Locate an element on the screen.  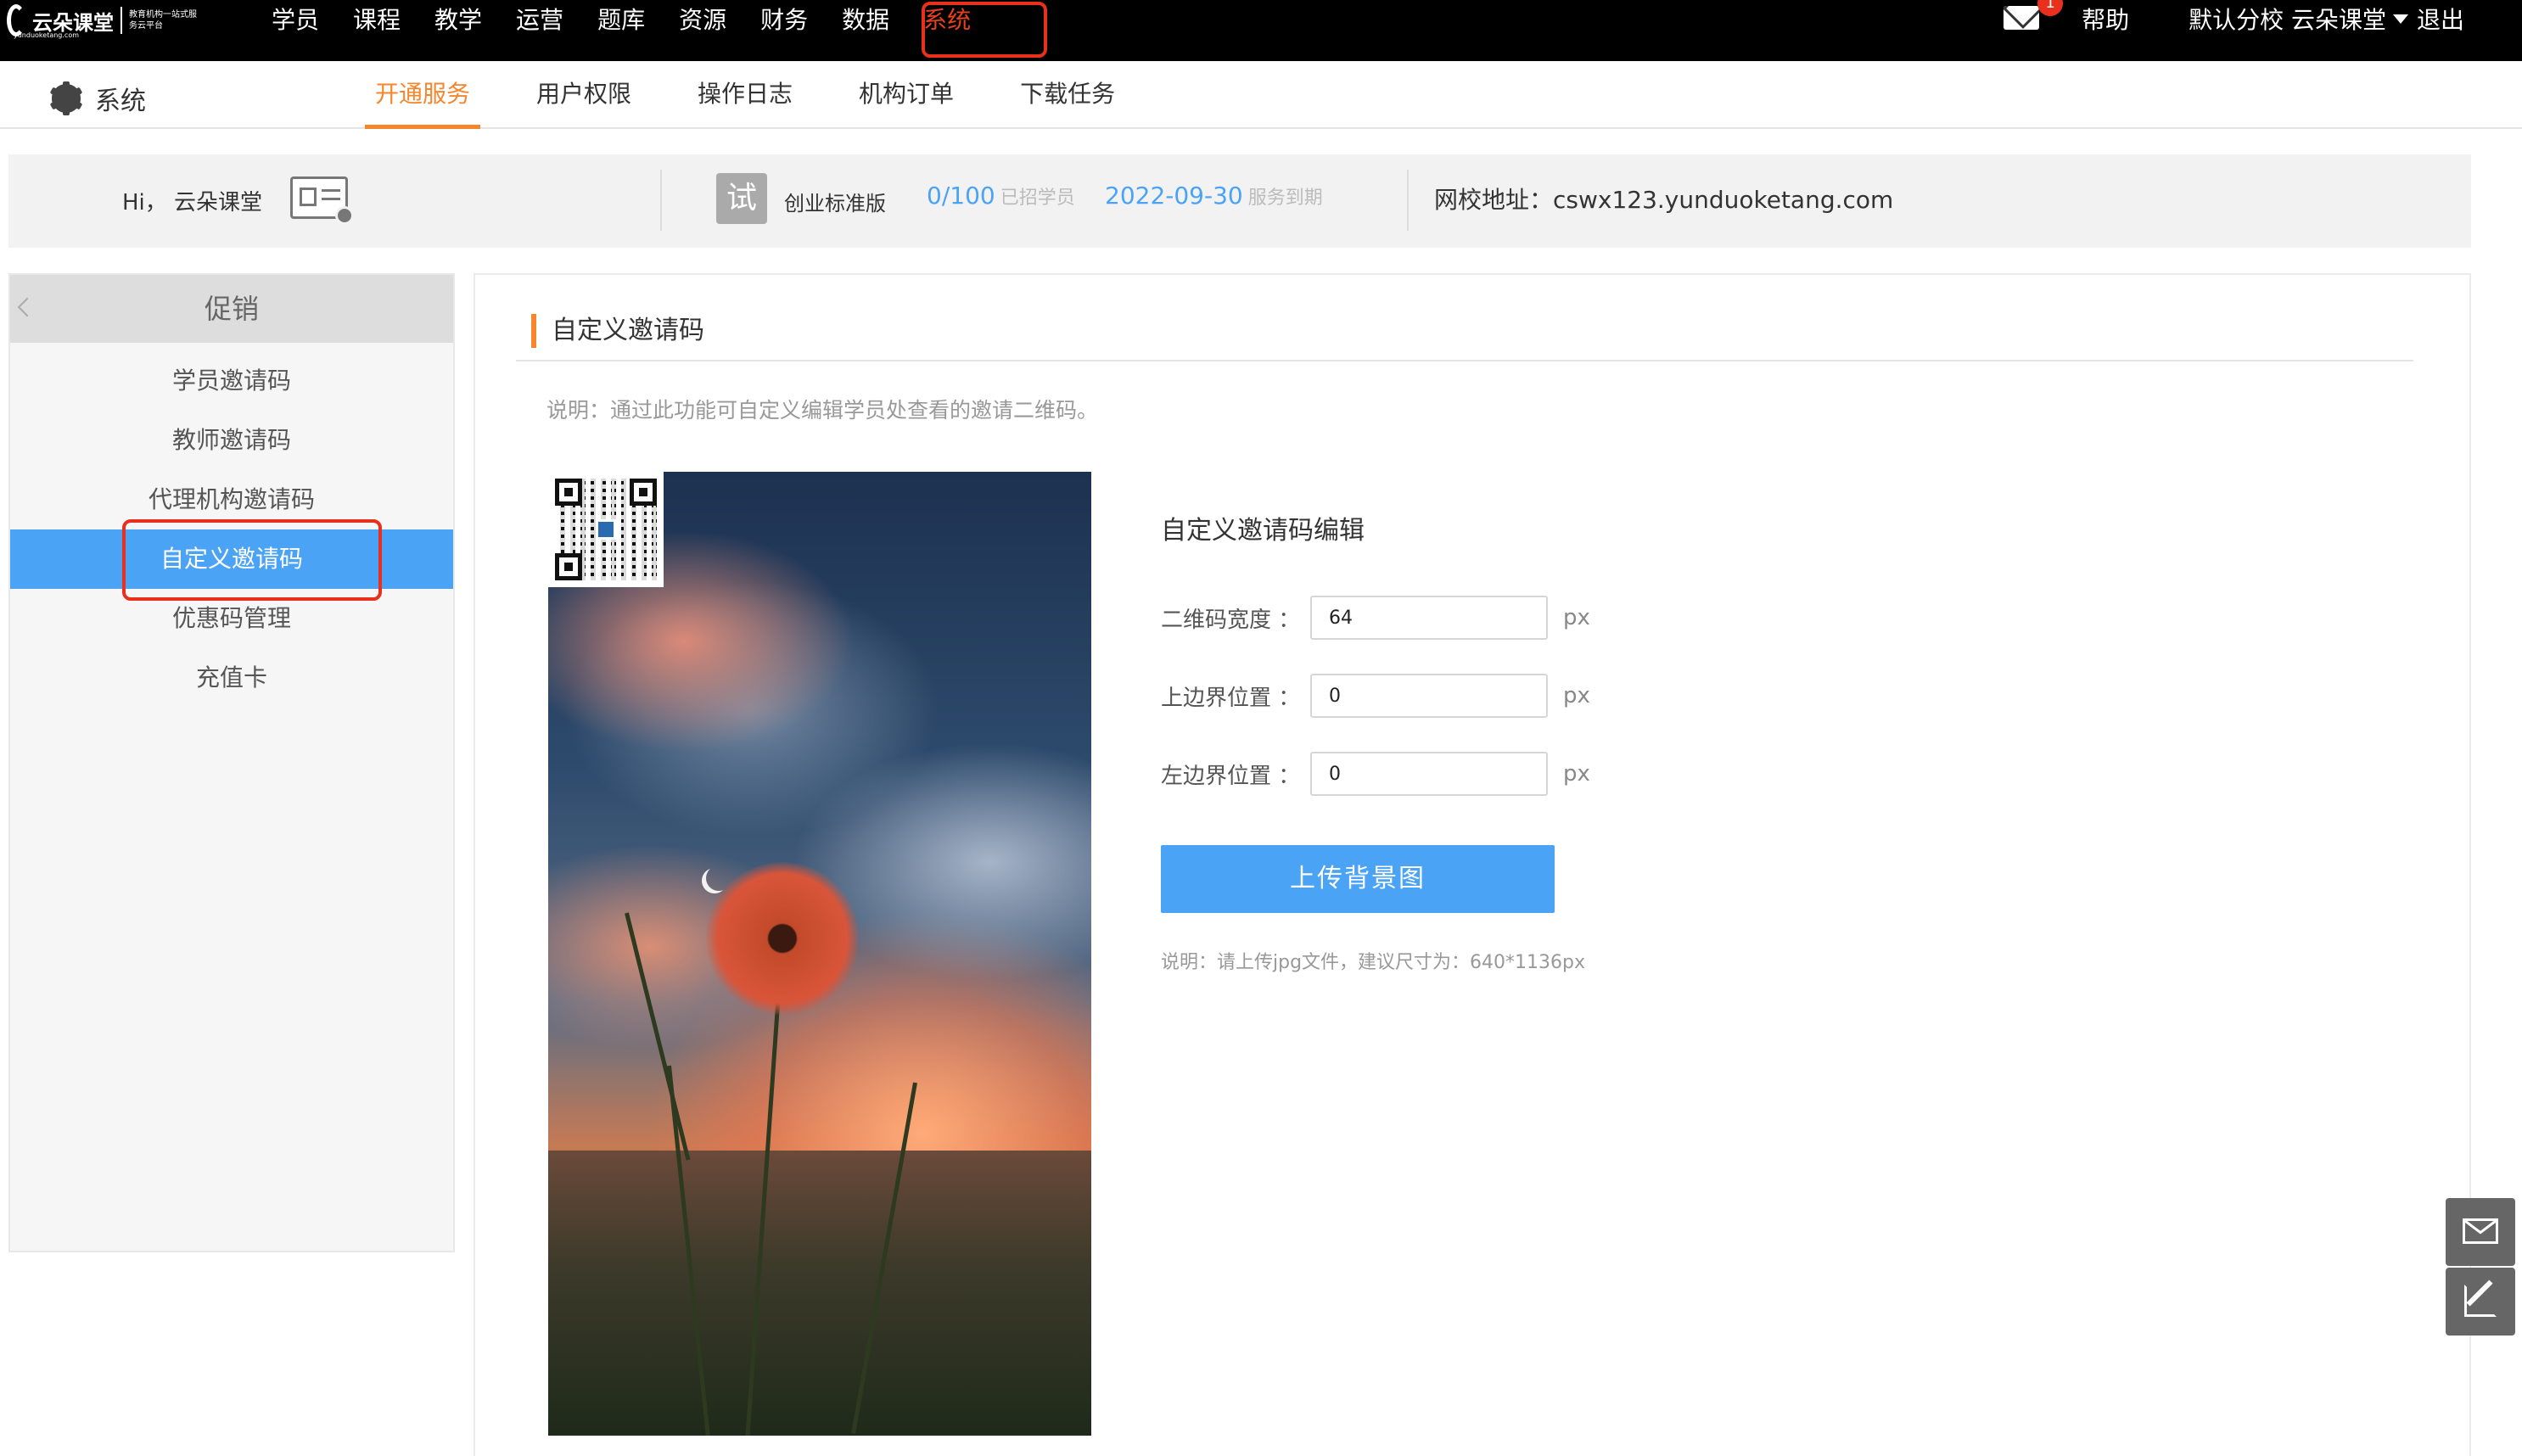
logo-domain: yunduoketang.com is located at coordinates (47, 35).